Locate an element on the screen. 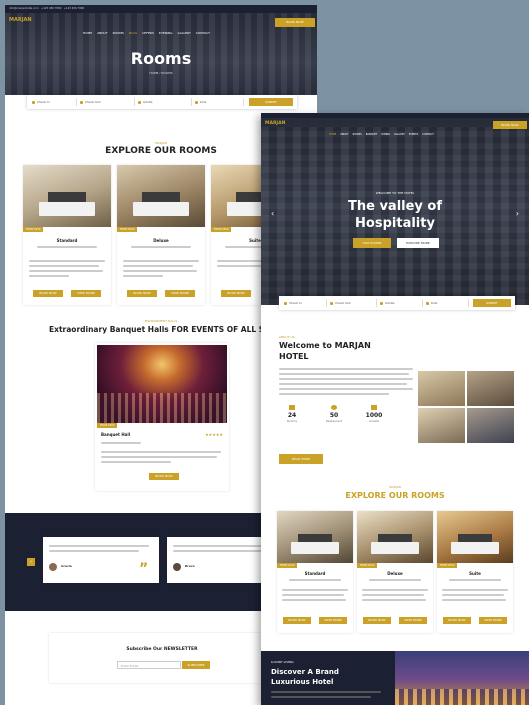  newsletter-email-input: Enter Email is located at coordinates (149, 665).